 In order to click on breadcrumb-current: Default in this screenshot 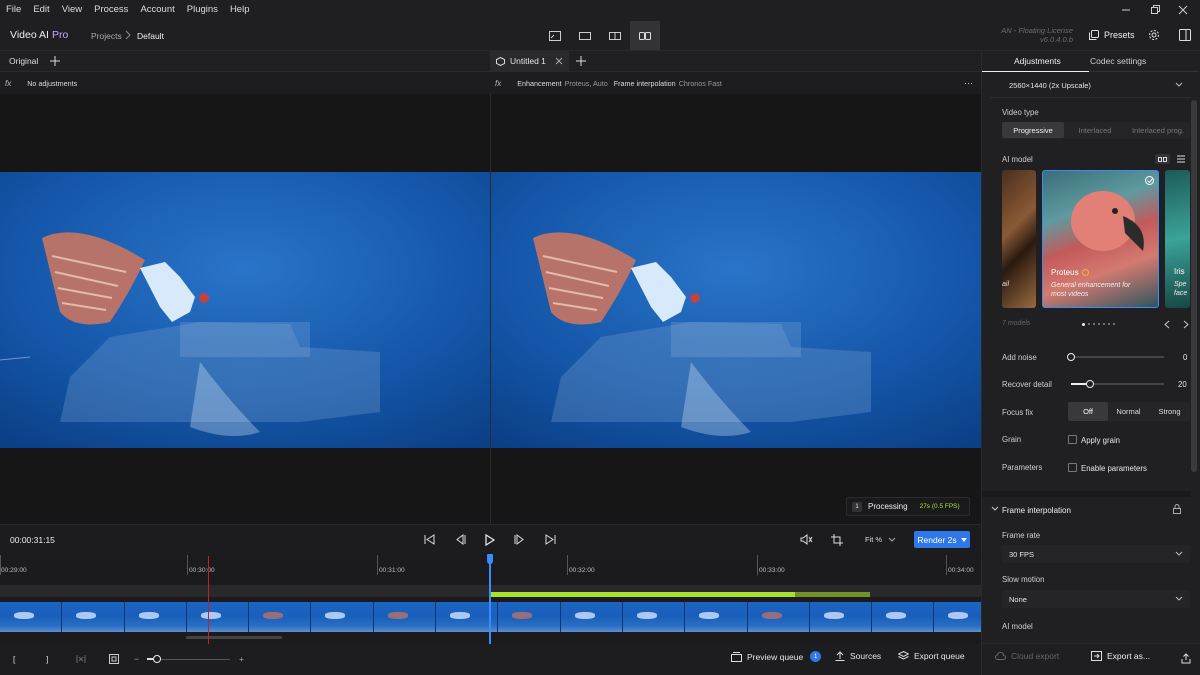, I will do `click(150, 36)`.